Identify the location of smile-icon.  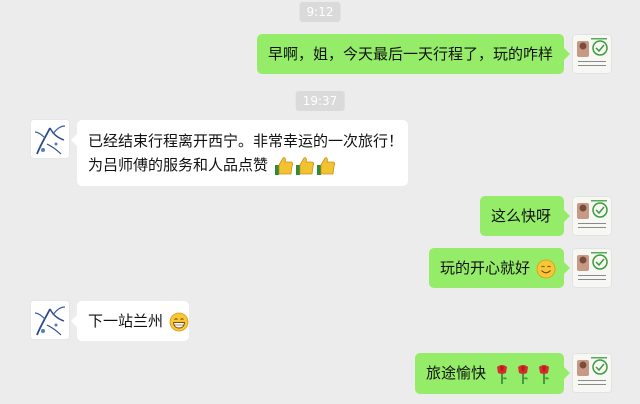
(546, 268).